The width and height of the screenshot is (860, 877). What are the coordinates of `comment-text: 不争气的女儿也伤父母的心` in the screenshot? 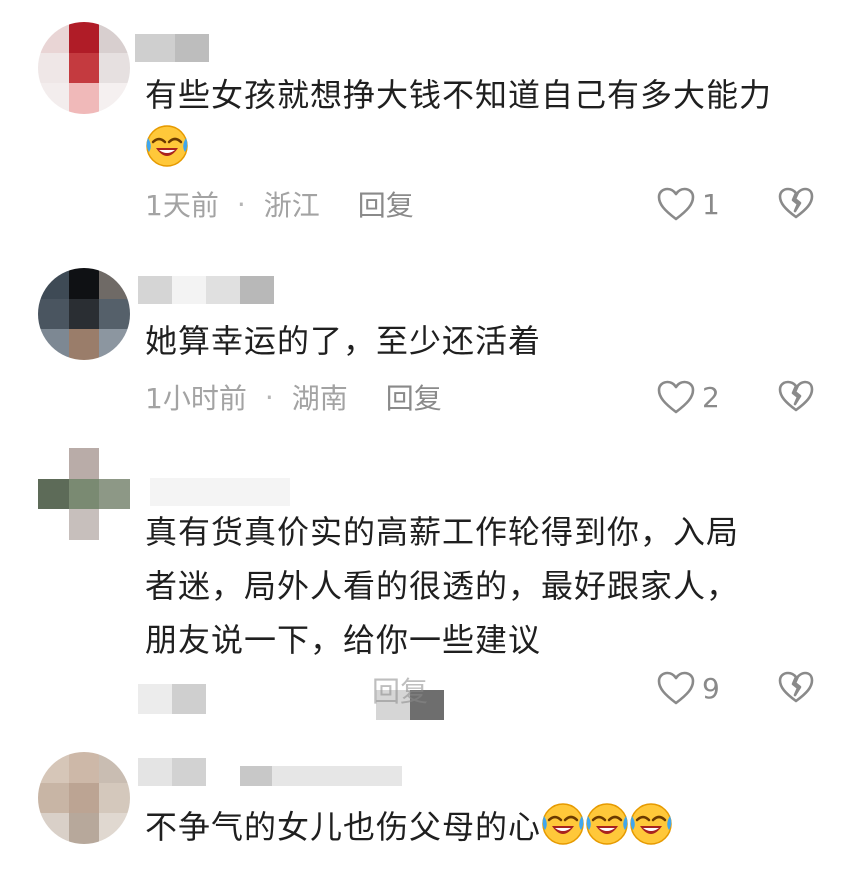 It's located at (485, 827).